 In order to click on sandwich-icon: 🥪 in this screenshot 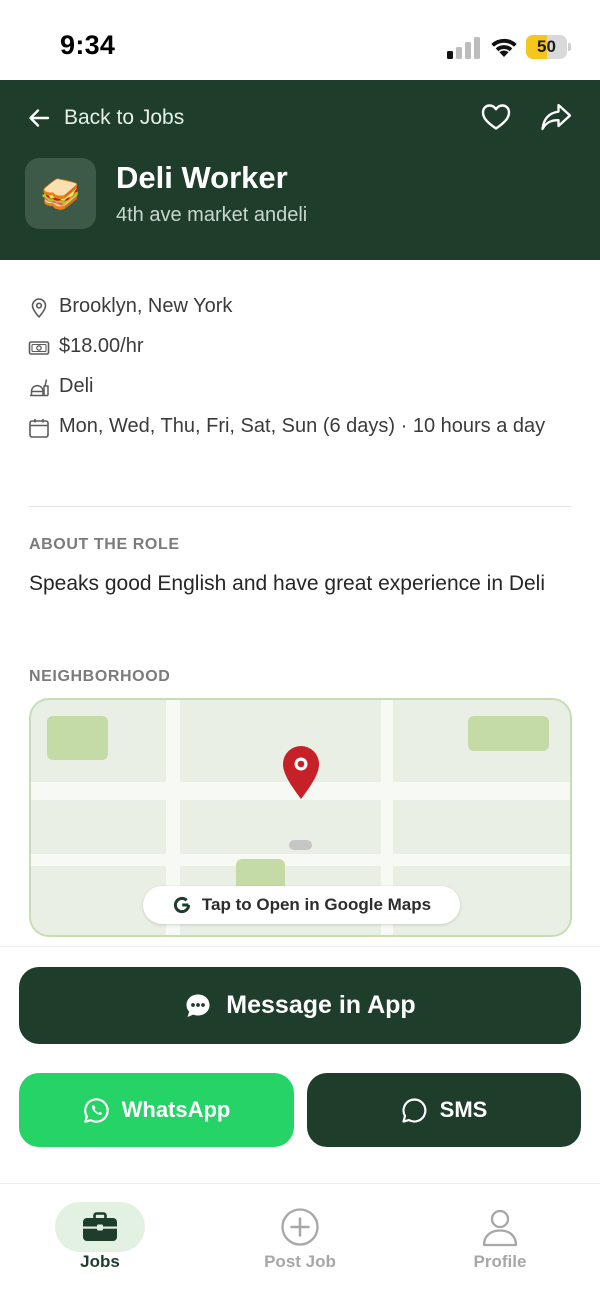, I will do `click(60, 193)`.